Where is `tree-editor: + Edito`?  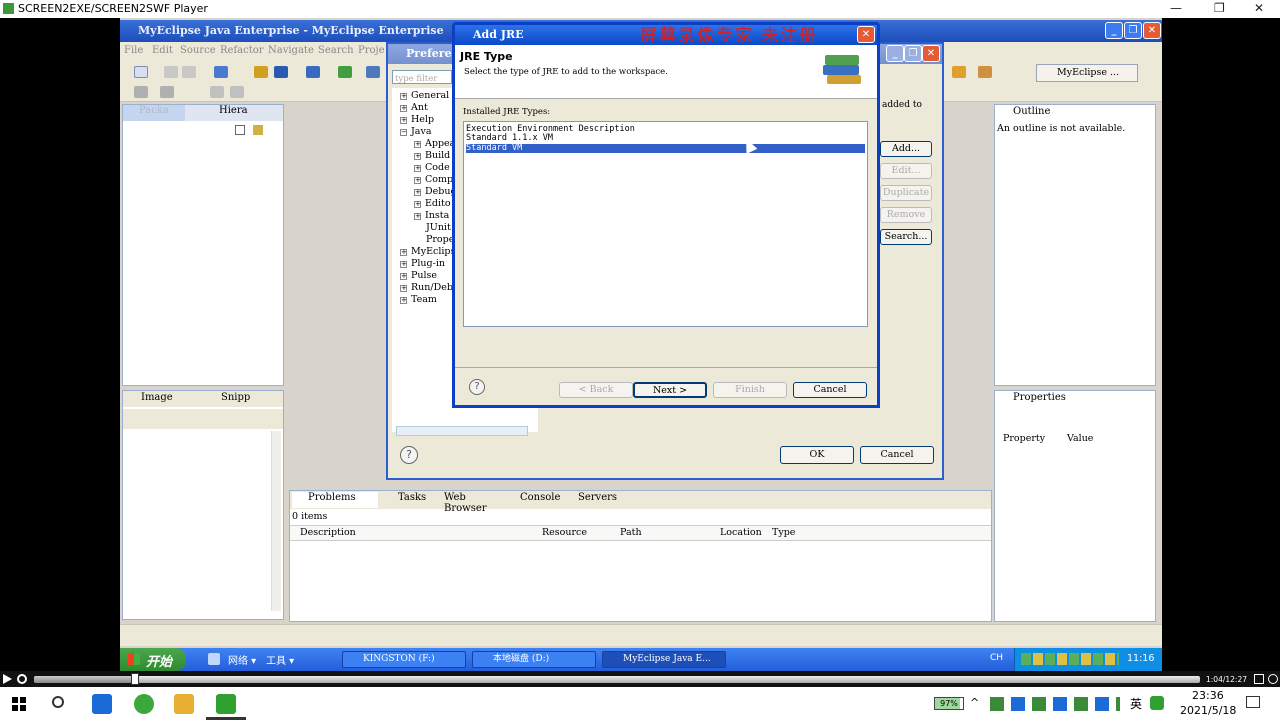
tree-editor: + Edito is located at coordinates (432, 203).